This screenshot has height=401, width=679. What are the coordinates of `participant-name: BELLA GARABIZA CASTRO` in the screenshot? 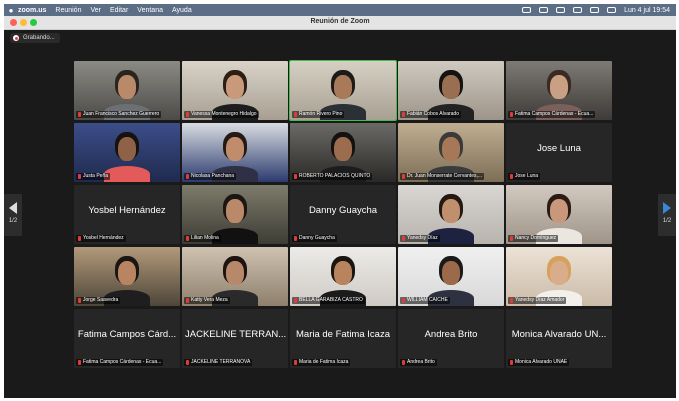 It's located at (331, 300).